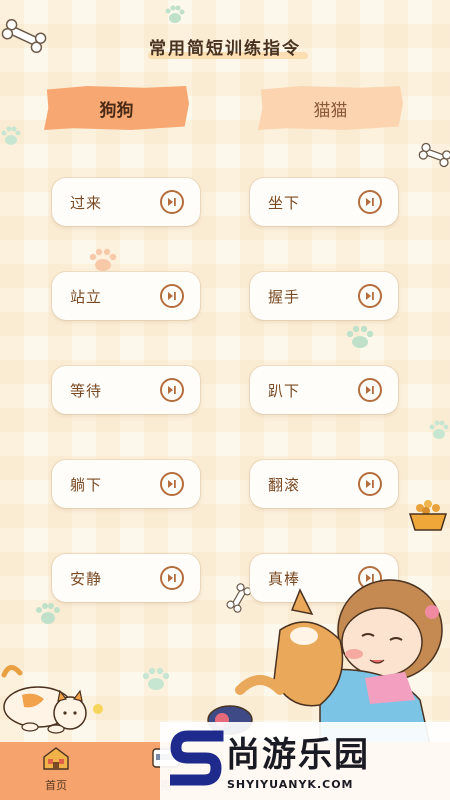 The height and width of the screenshot is (800, 450). I want to click on command-label: 等待, so click(86, 390).